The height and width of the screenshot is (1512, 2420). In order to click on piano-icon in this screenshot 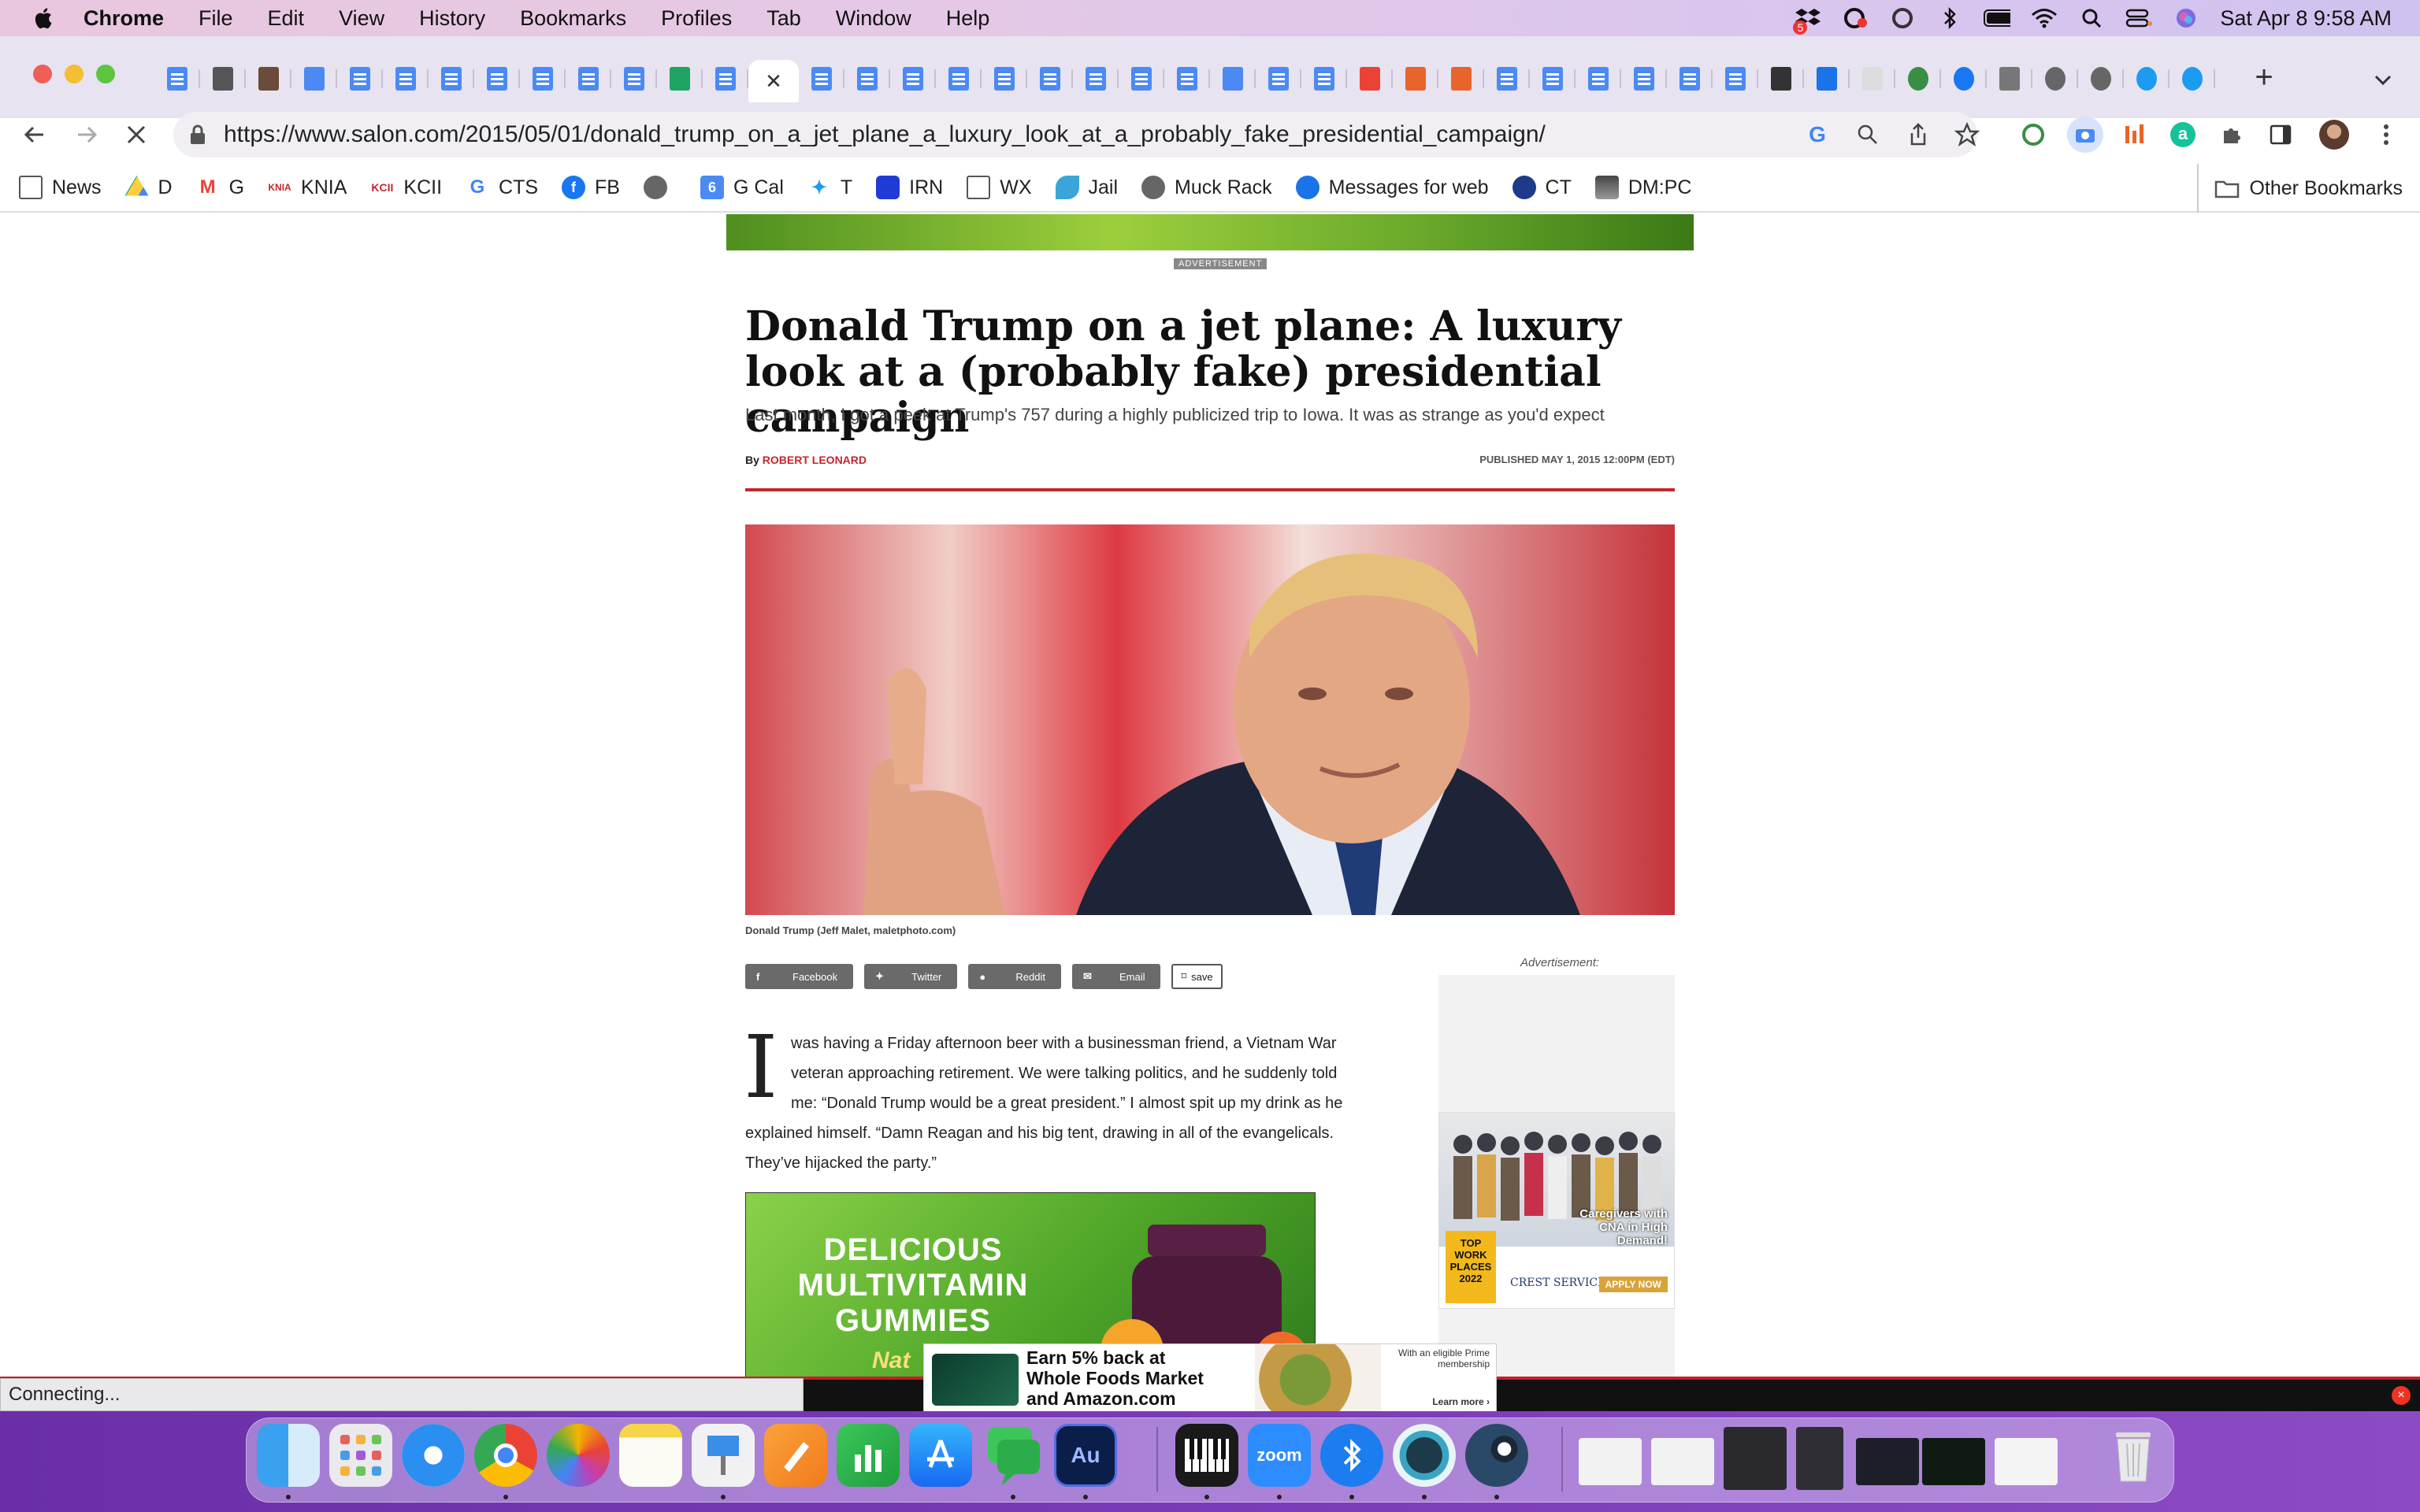, I will do `click(1206, 1455)`.